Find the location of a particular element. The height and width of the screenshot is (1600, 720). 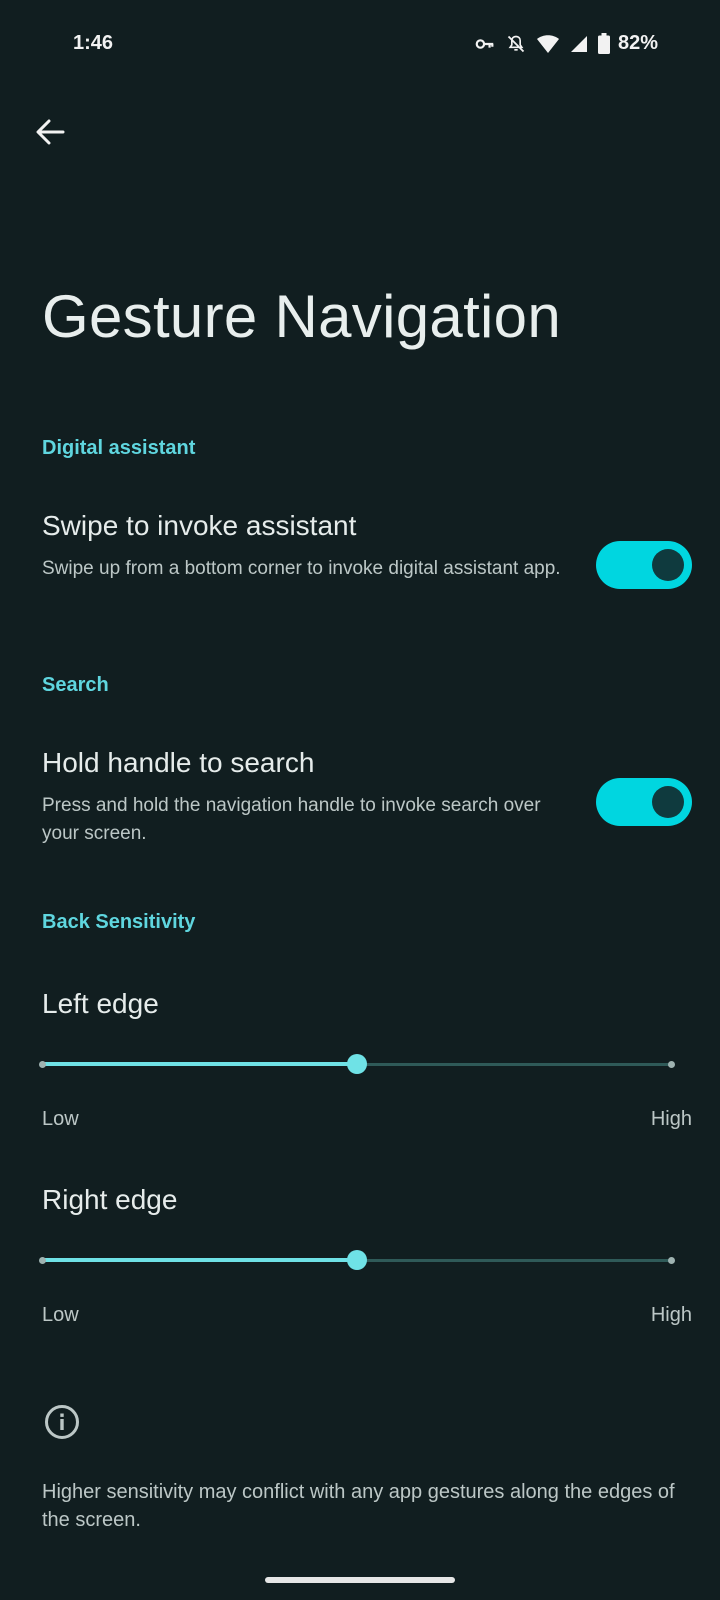

pref-title: Hold handle to search is located at coordinates (178, 762).